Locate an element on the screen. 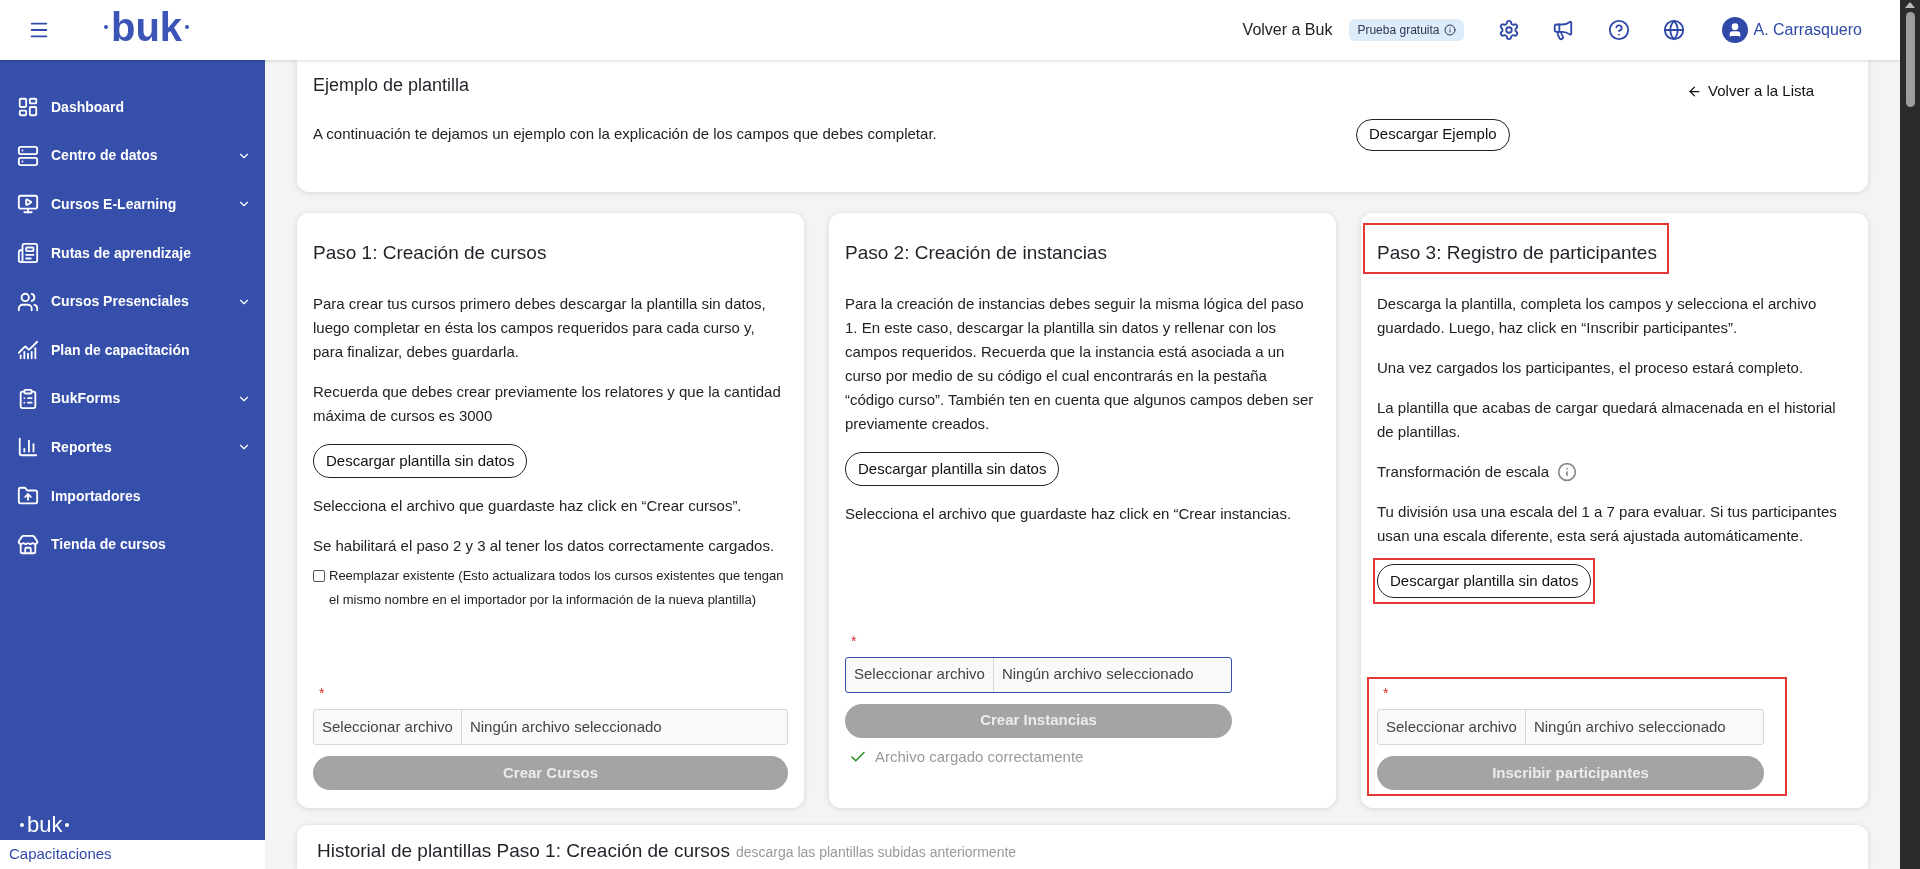  trial-badge: Prueba gratuita is located at coordinates (1406, 30).